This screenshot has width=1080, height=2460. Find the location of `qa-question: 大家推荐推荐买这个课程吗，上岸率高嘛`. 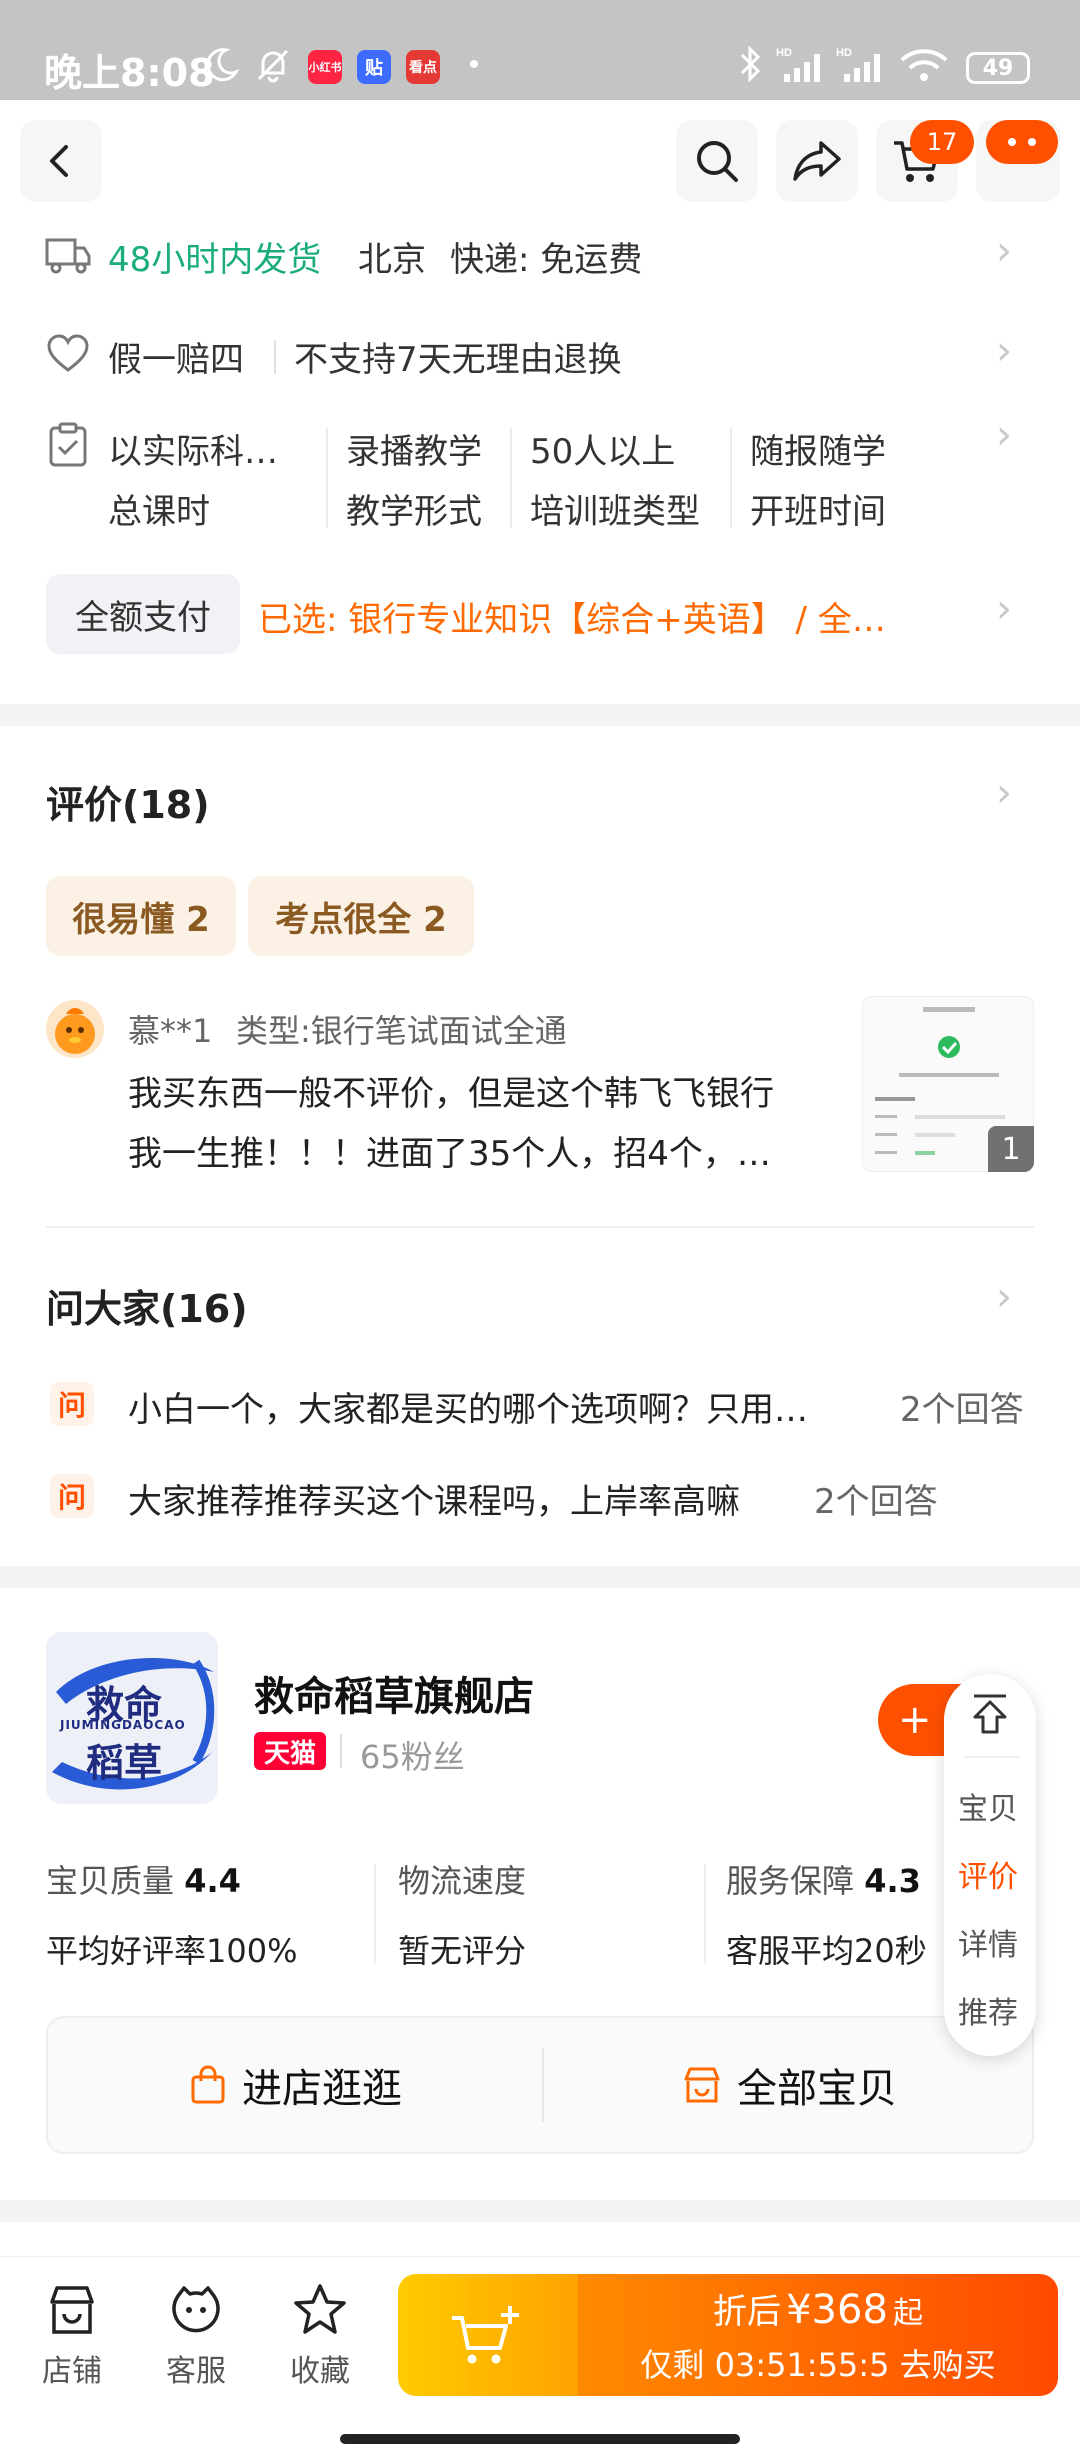

qa-question: 大家推荐推荐买这个课程吗，上岸率高嘛 is located at coordinates (434, 1502).